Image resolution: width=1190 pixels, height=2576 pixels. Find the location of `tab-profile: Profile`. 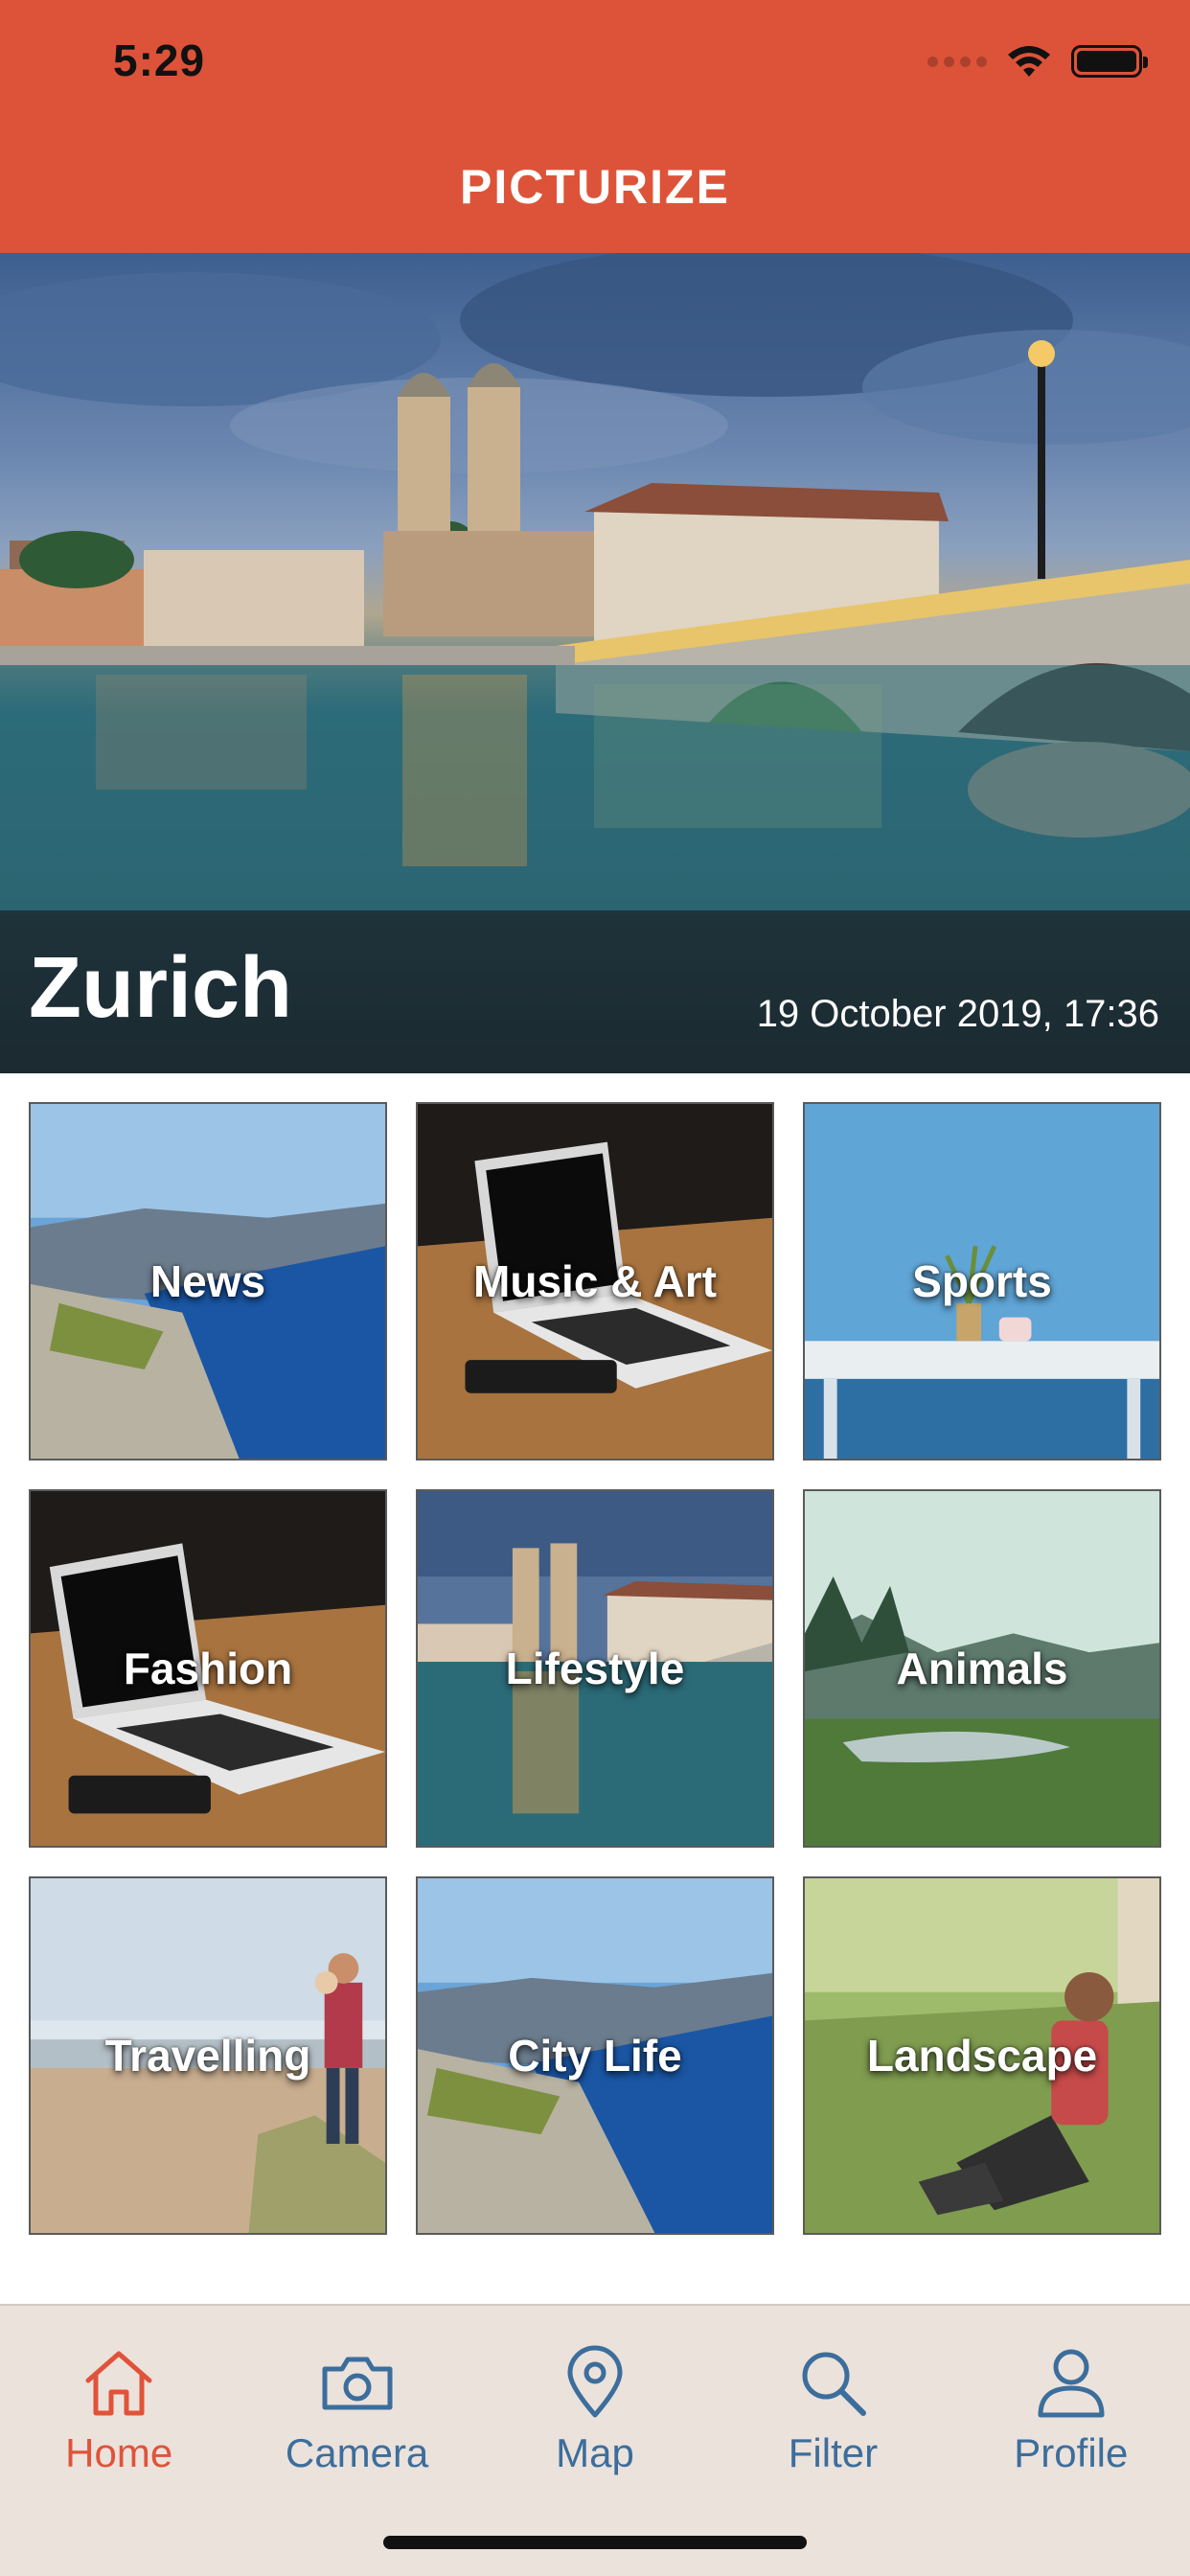

tab-profile: Profile is located at coordinates (1071, 2410).